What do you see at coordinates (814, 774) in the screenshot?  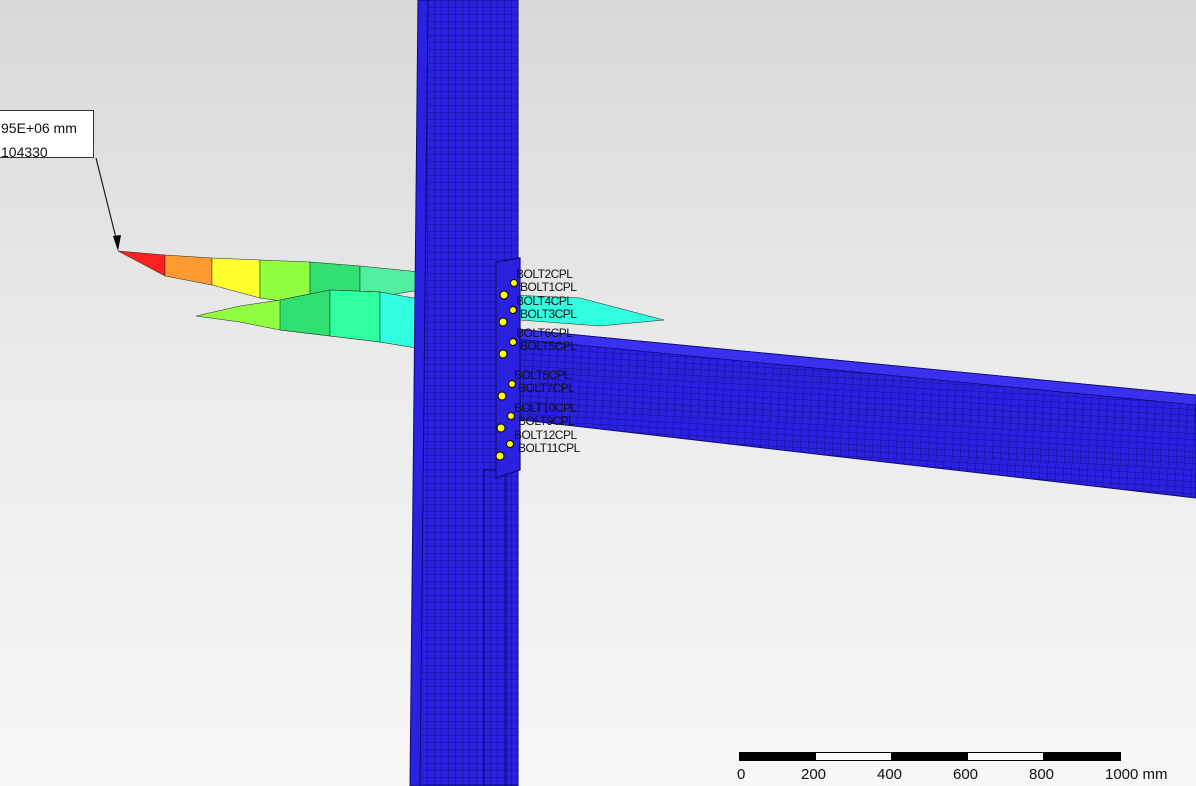 I see `scale-tick-label: 200` at bounding box center [814, 774].